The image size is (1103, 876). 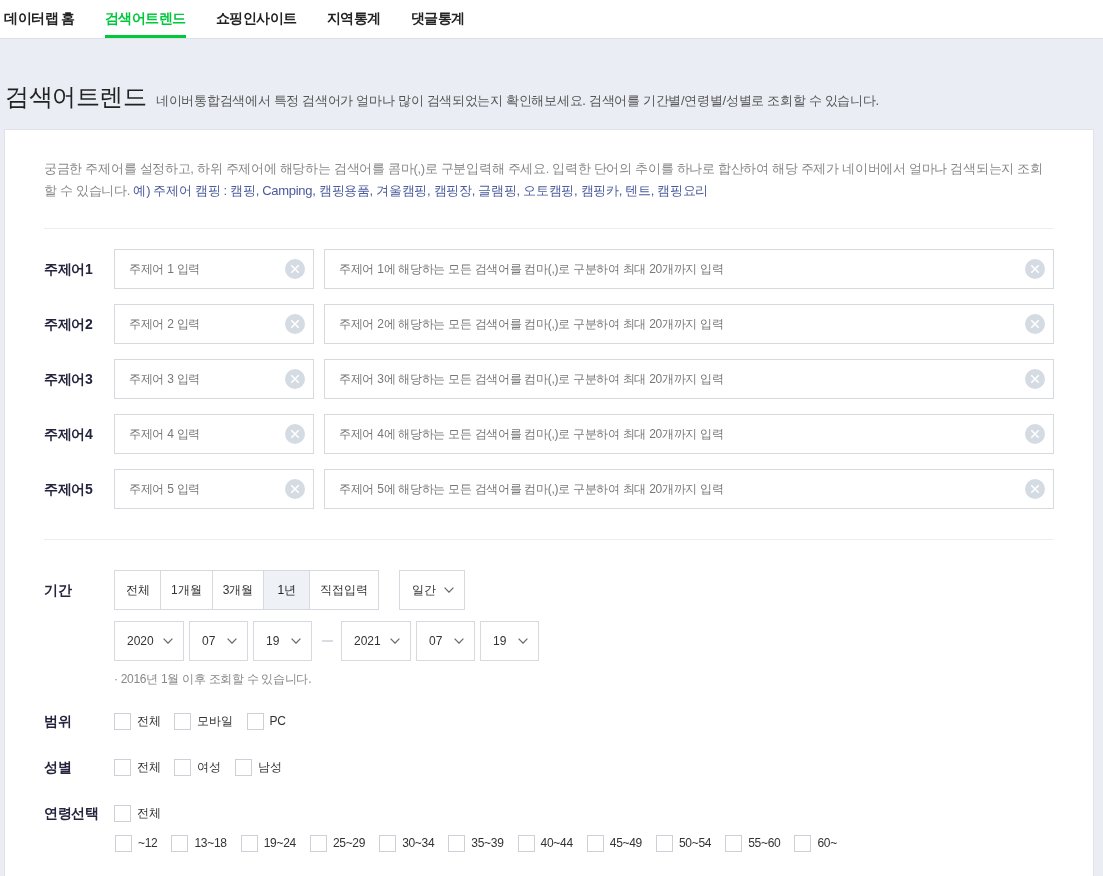 I want to click on nav-tab: 지역통계, so click(x=353, y=19).